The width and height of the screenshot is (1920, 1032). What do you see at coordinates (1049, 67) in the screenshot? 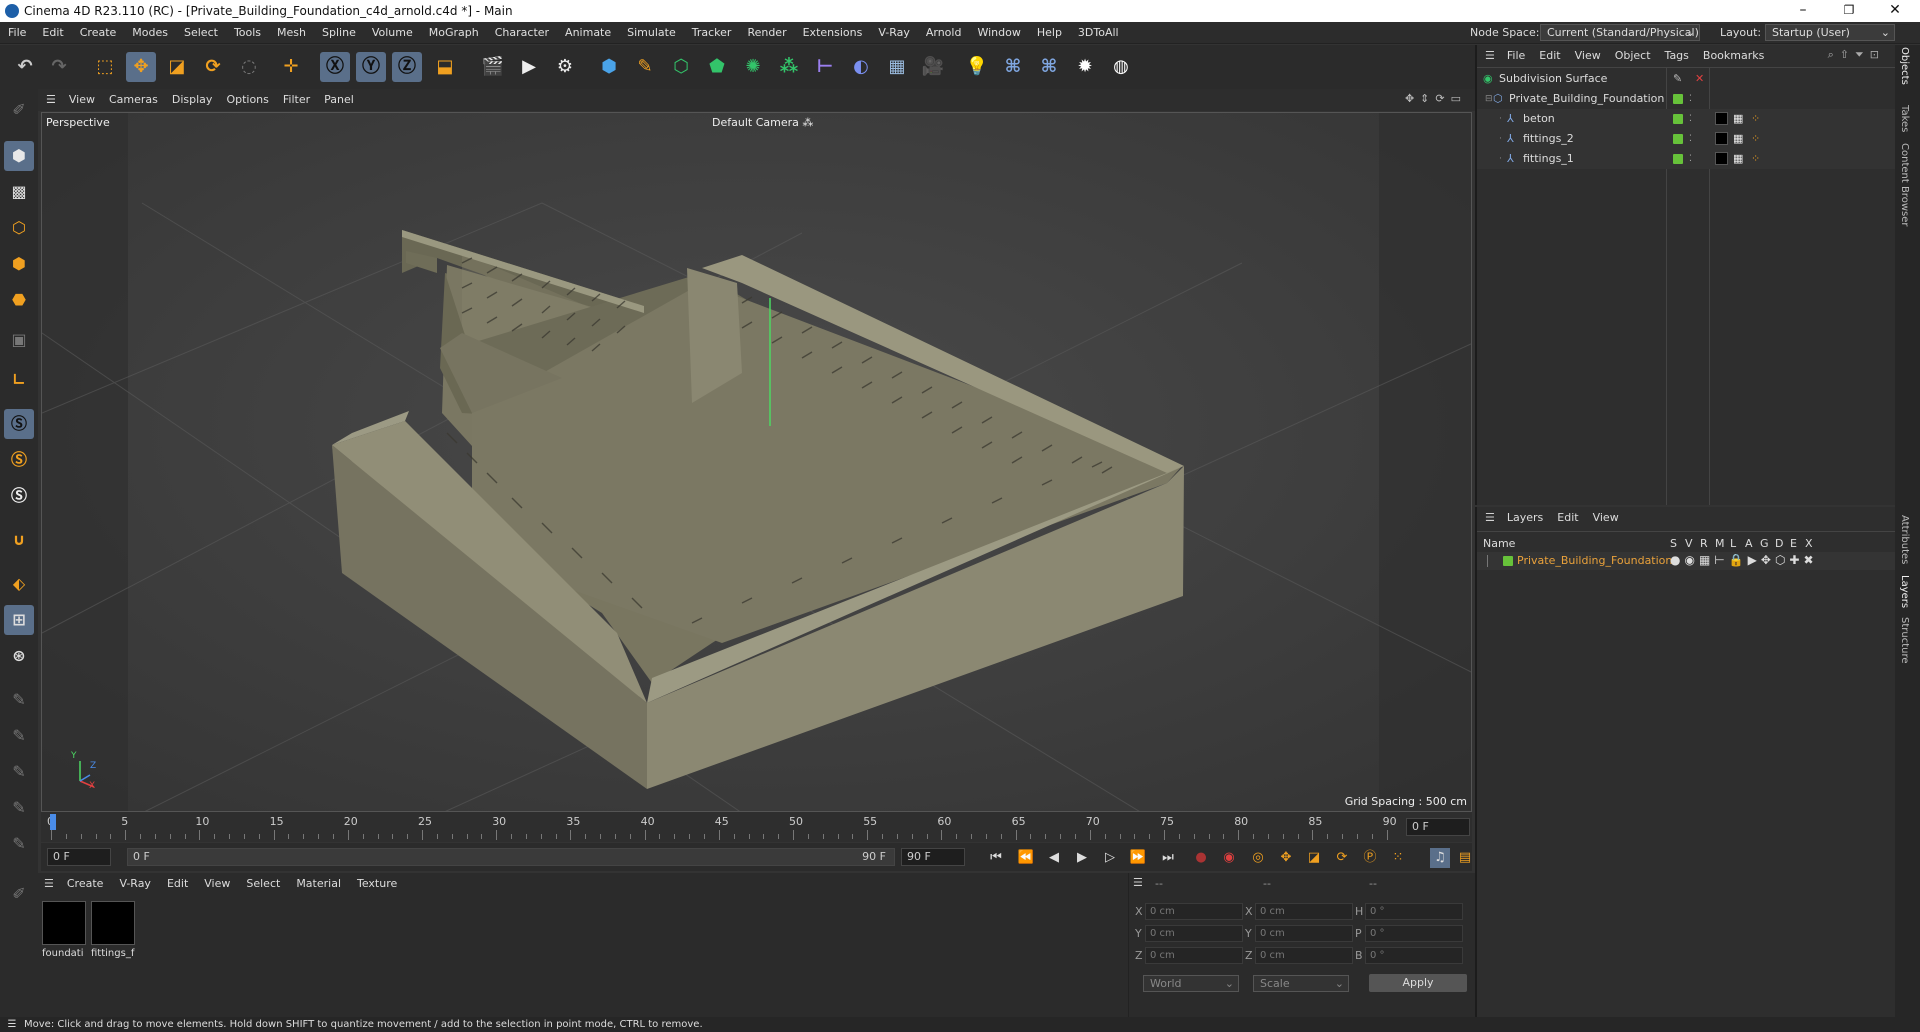
I see `python-generator-icon: ⌘` at bounding box center [1049, 67].